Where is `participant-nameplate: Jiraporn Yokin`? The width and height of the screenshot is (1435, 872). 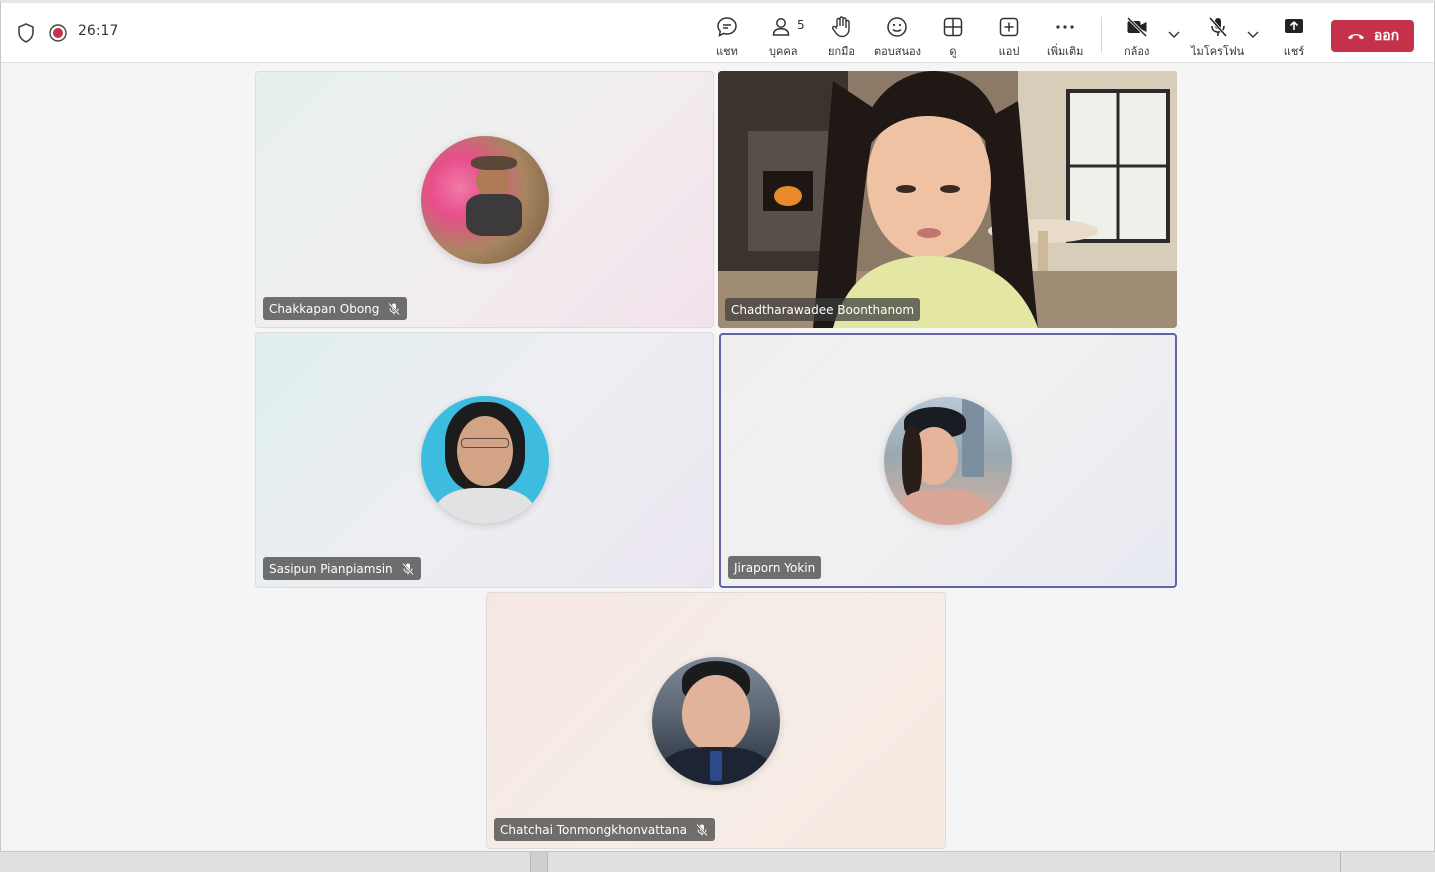 participant-nameplate: Jiraporn Yokin is located at coordinates (775, 567).